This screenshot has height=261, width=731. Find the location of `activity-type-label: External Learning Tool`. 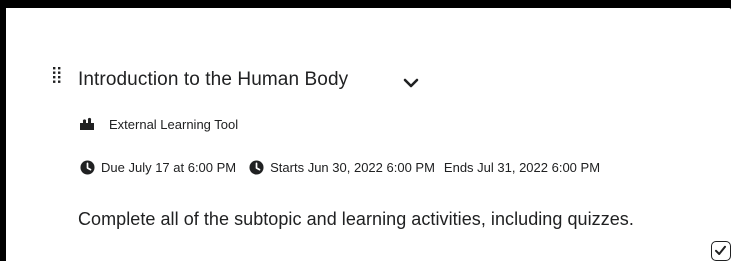

activity-type-label: External Learning Tool is located at coordinates (174, 124).